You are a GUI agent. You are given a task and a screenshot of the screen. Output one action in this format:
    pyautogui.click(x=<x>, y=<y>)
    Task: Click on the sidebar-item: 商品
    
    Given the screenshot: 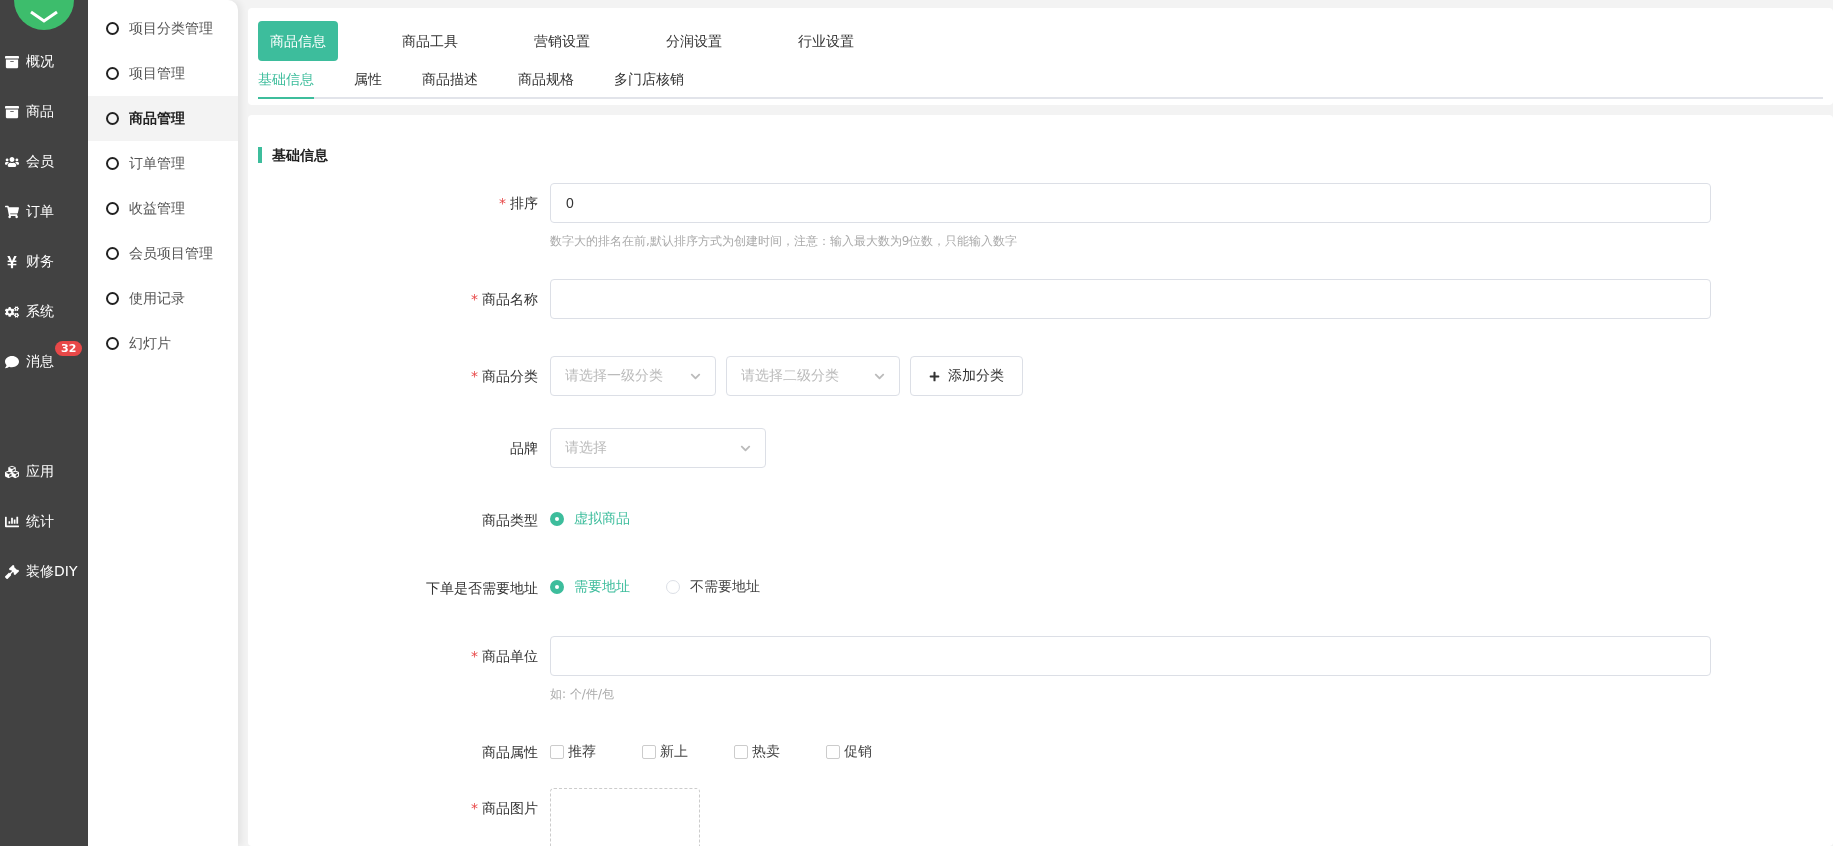 What is the action you would take?
    pyautogui.click(x=44, y=112)
    